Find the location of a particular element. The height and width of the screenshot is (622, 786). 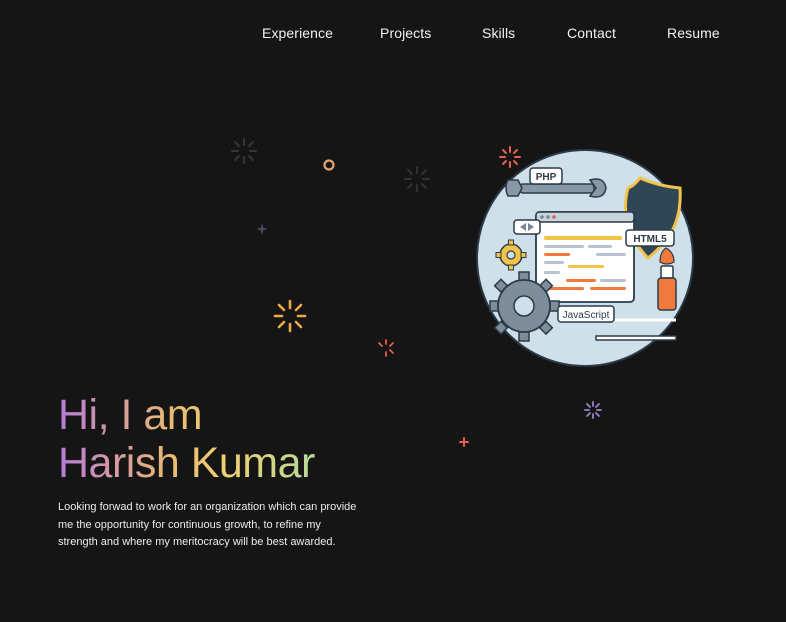

star-icon is located at coordinates (262, 229).